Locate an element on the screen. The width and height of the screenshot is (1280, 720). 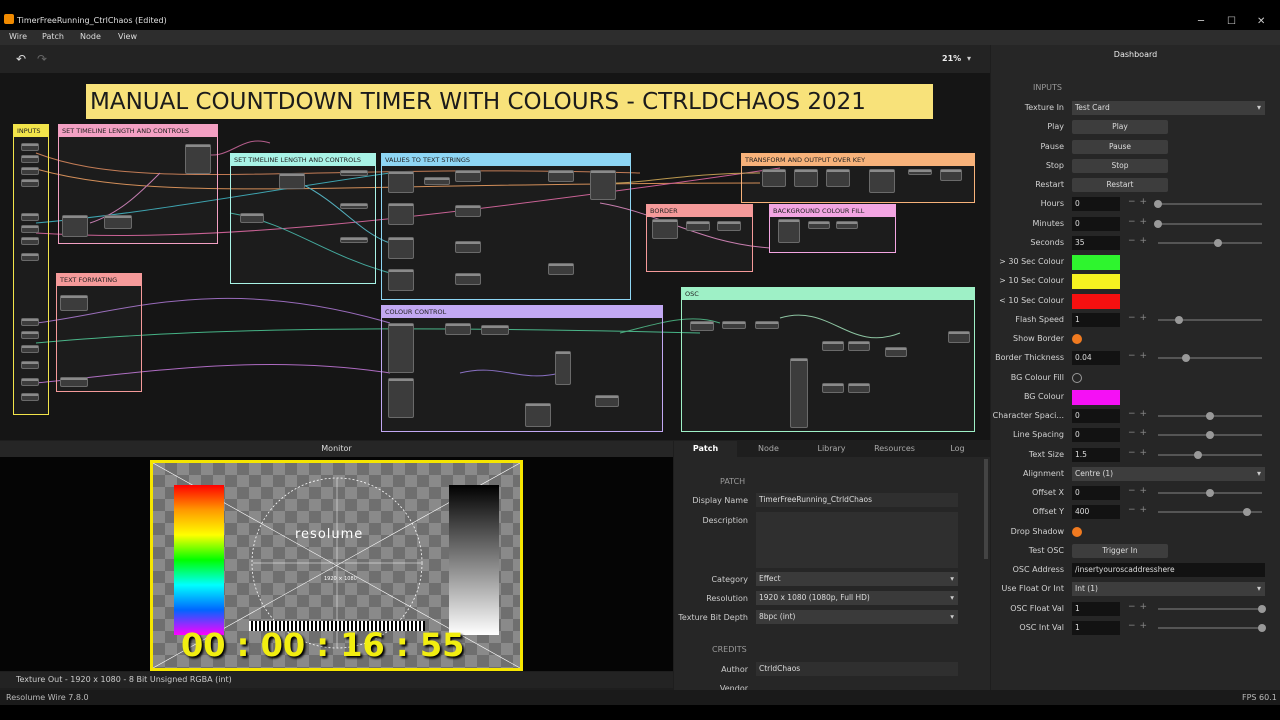
dashboard-colour-swatch is located at coordinates (1096, 301).